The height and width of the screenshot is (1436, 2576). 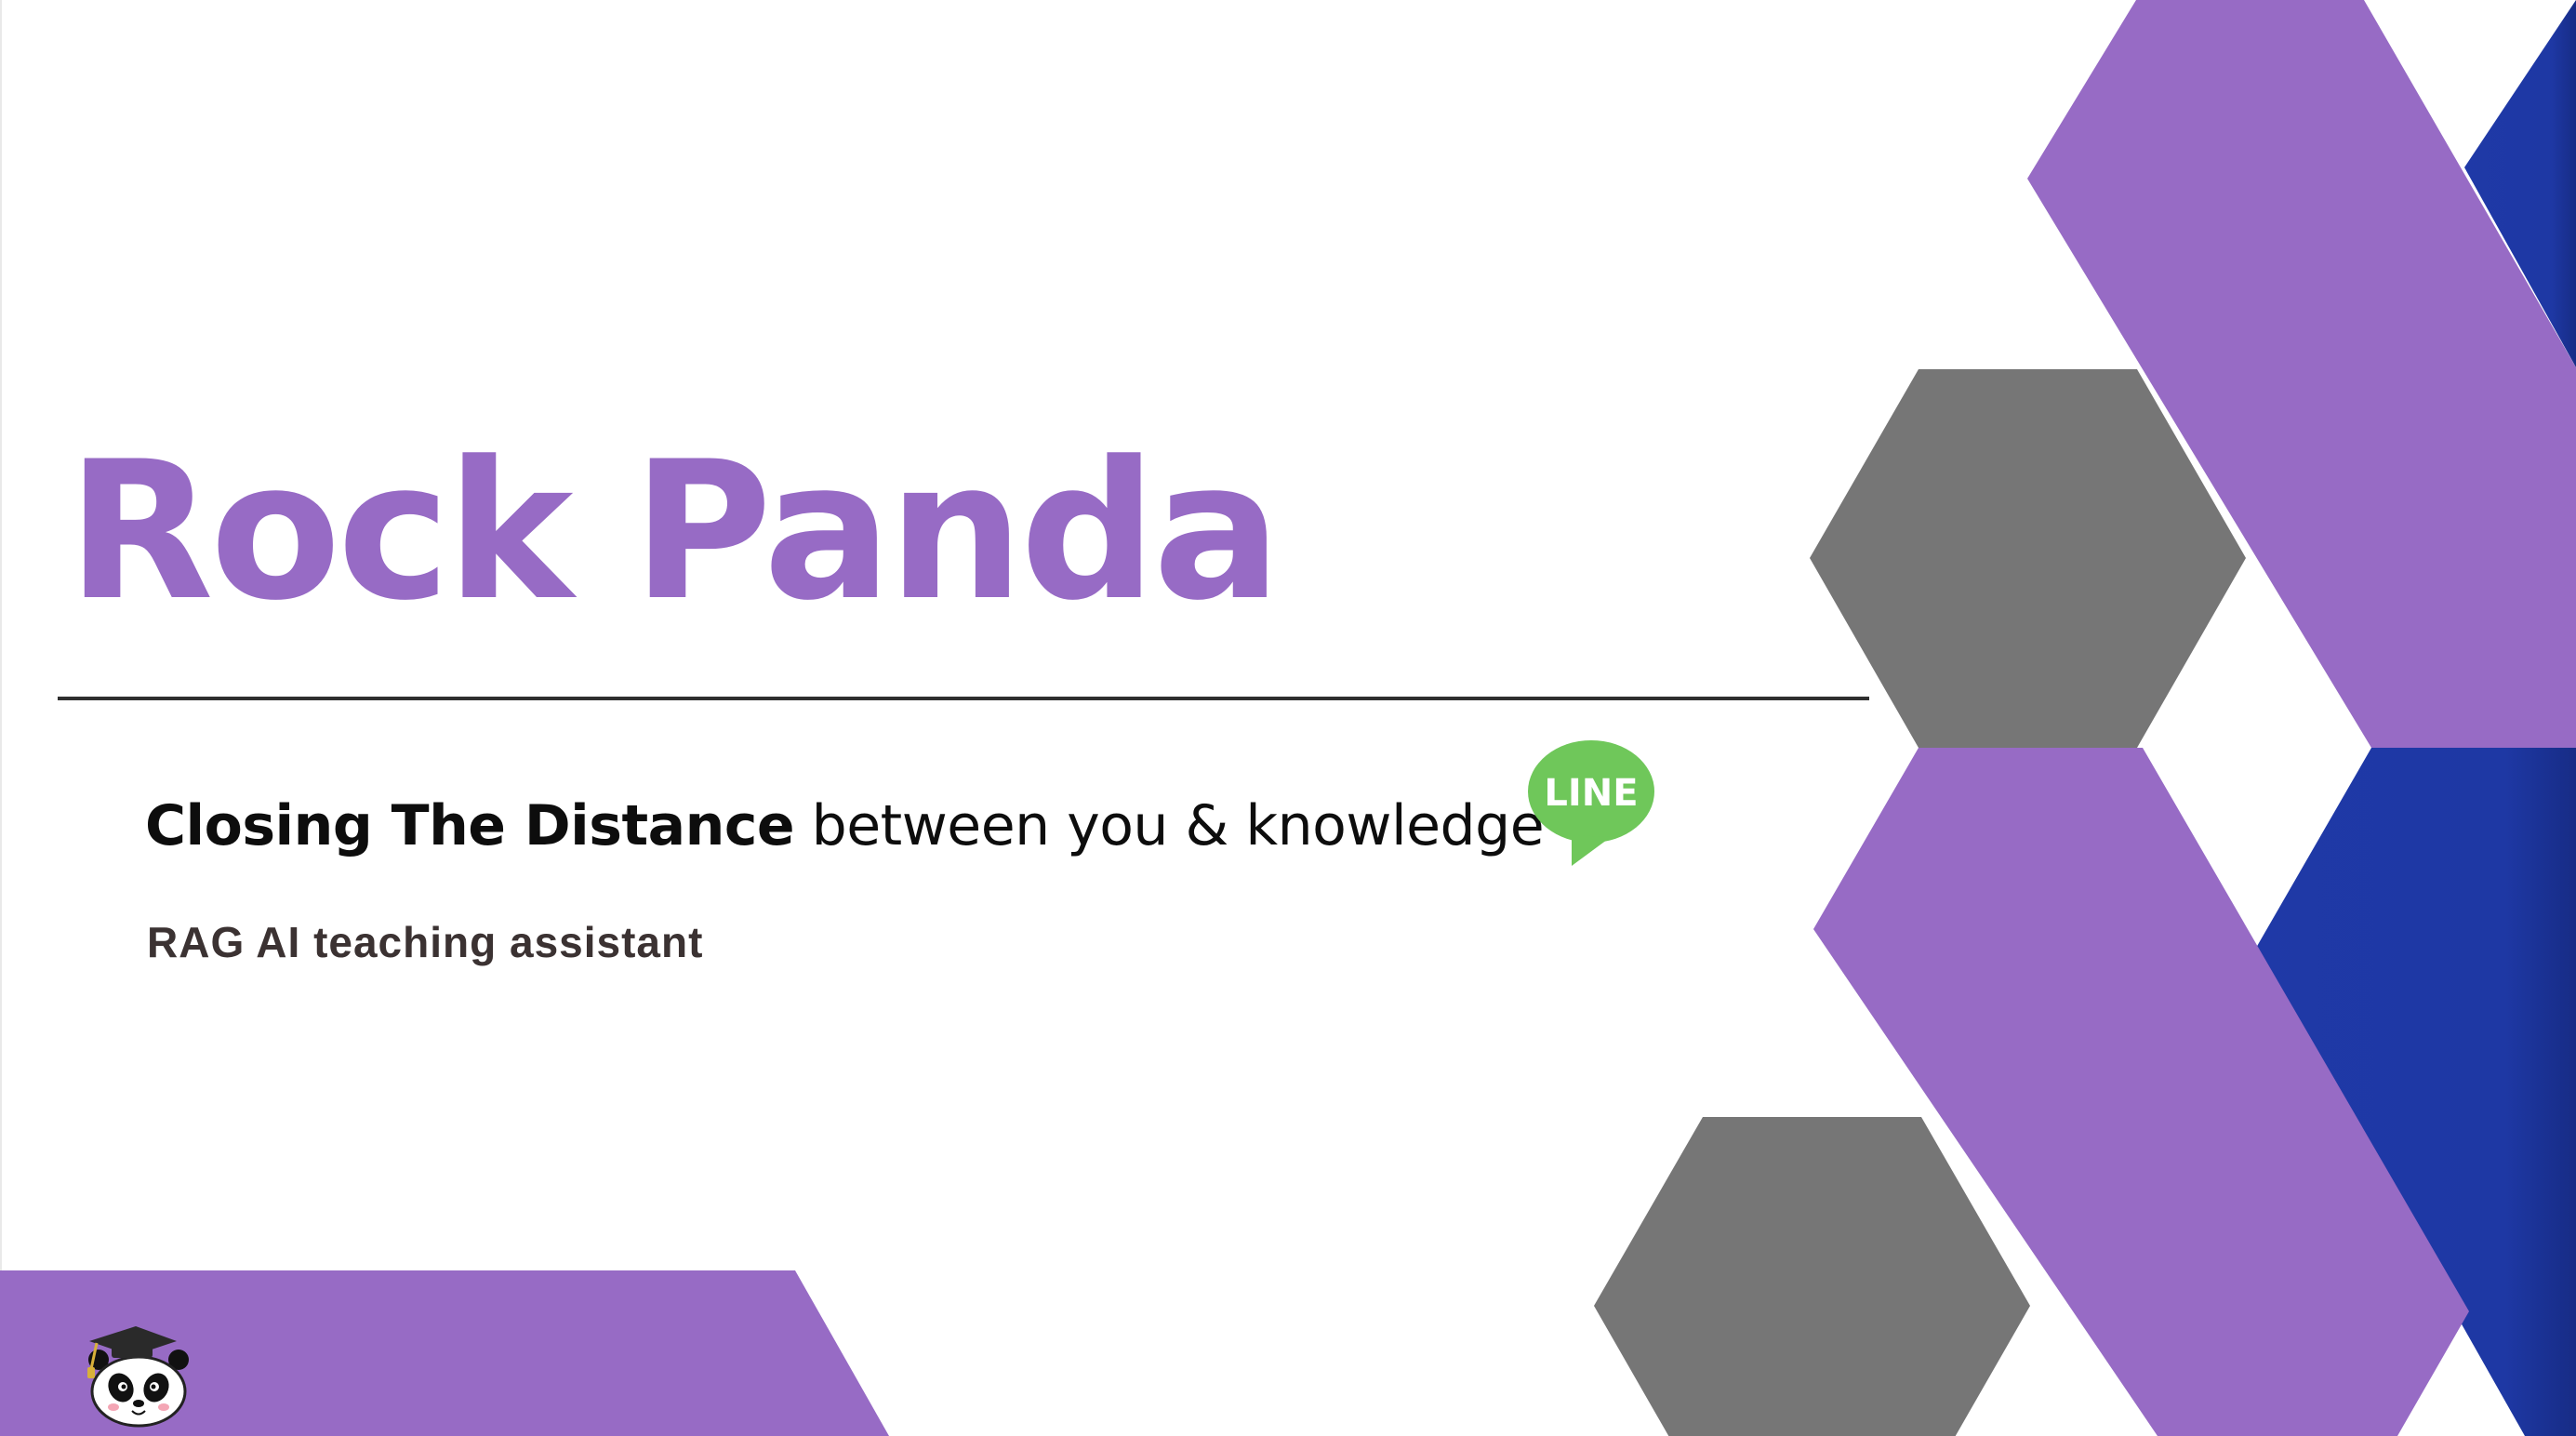 I want to click on slide-title: Rock Panda, so click(x=674, y=532).